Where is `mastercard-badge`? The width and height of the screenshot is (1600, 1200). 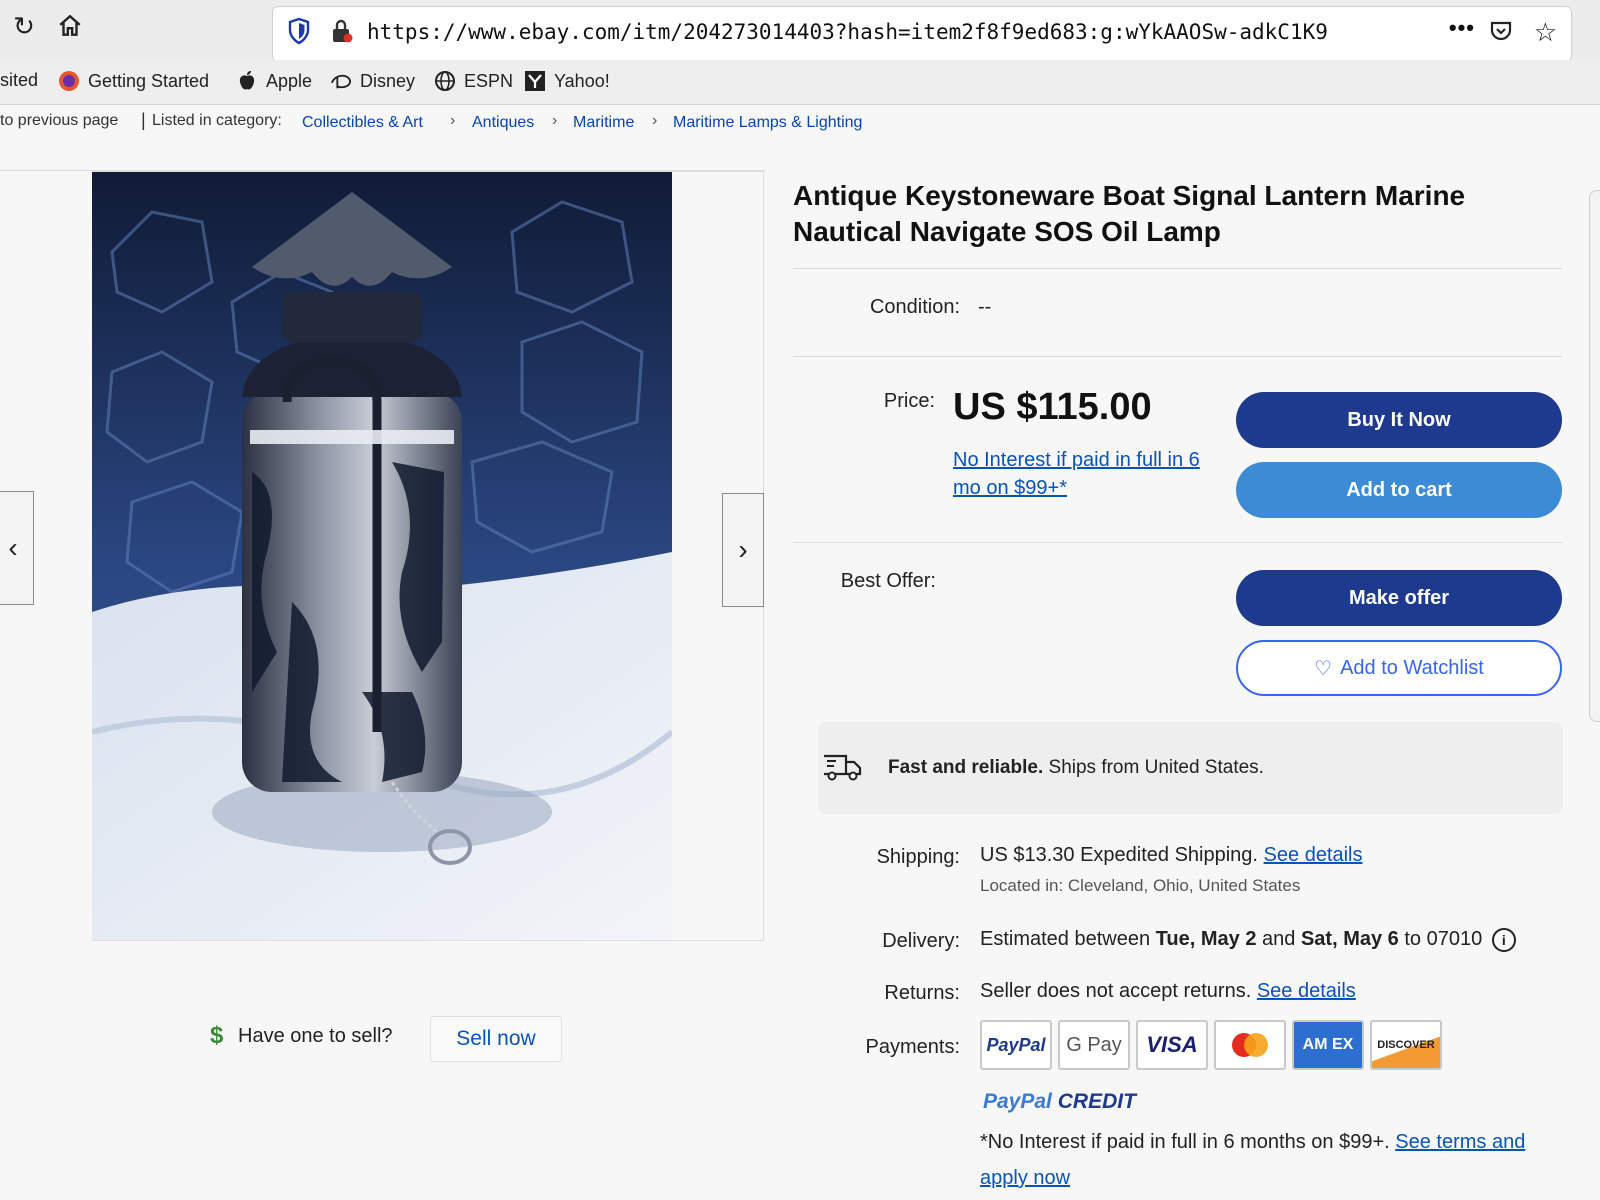
mastercard-badge is located at coordinates (1250, 1045).